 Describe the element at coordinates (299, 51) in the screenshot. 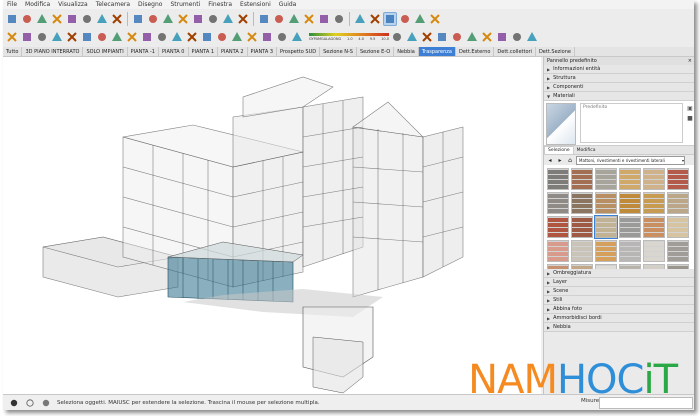

I see `scene-tab: Prospetto SUD` at that location.